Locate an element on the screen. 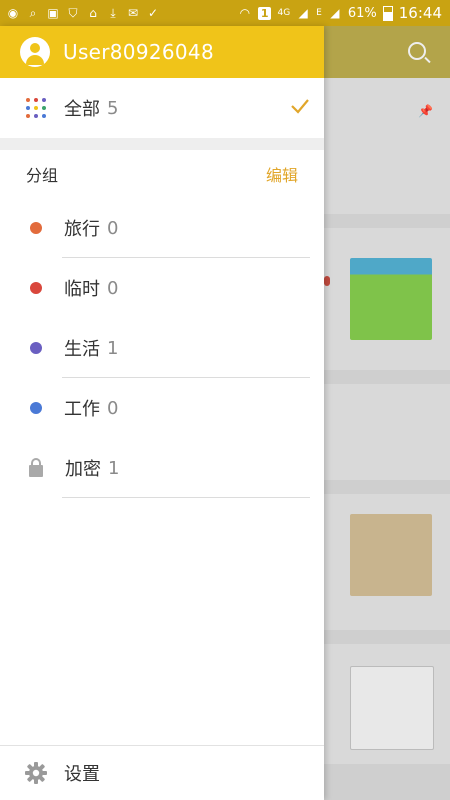  wifi-icon: ◠ is located at coordinates (245, 13).